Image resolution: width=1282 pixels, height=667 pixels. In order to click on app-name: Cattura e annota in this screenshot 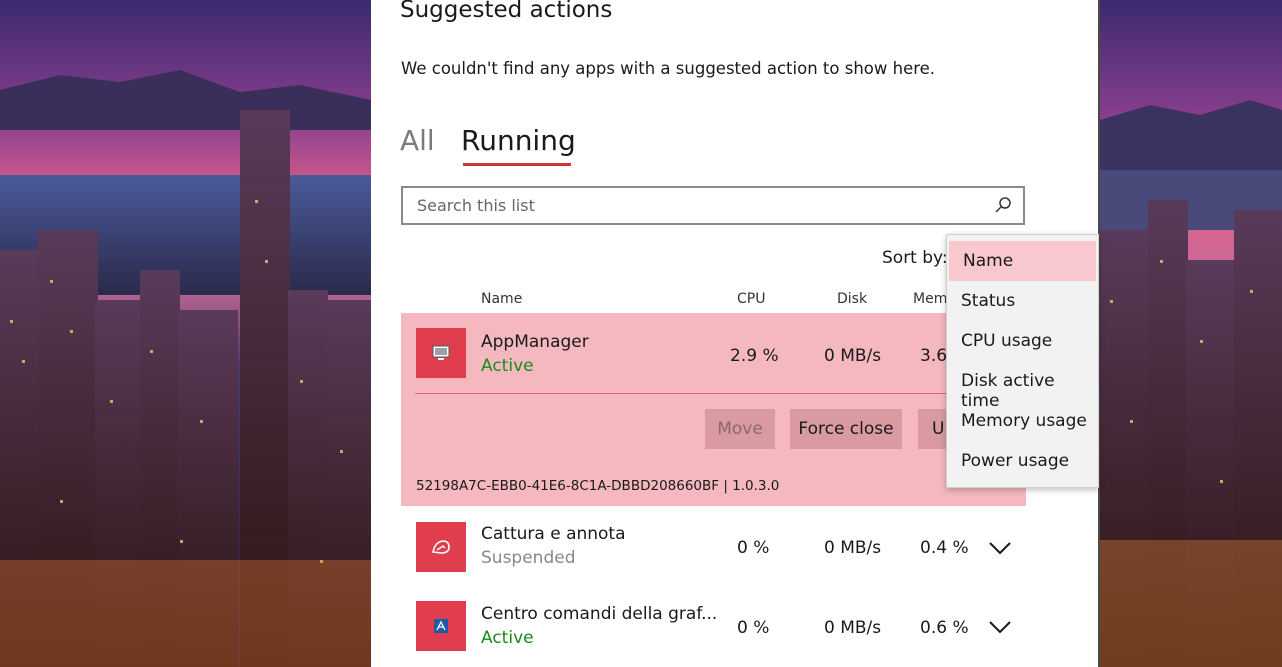, I will do `click(553, 534)`.